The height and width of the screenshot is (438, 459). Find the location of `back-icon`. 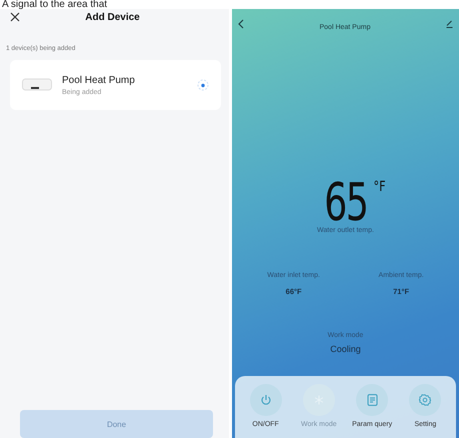

back-icon is located at coordinates (241, 23).